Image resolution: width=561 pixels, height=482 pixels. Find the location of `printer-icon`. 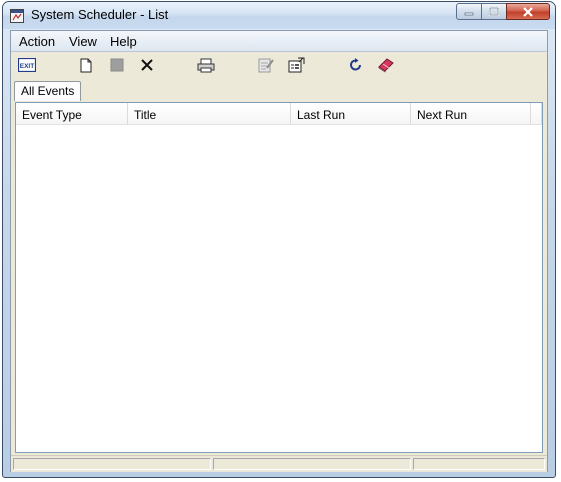

printer-icon is located at coordinates (206, 65).